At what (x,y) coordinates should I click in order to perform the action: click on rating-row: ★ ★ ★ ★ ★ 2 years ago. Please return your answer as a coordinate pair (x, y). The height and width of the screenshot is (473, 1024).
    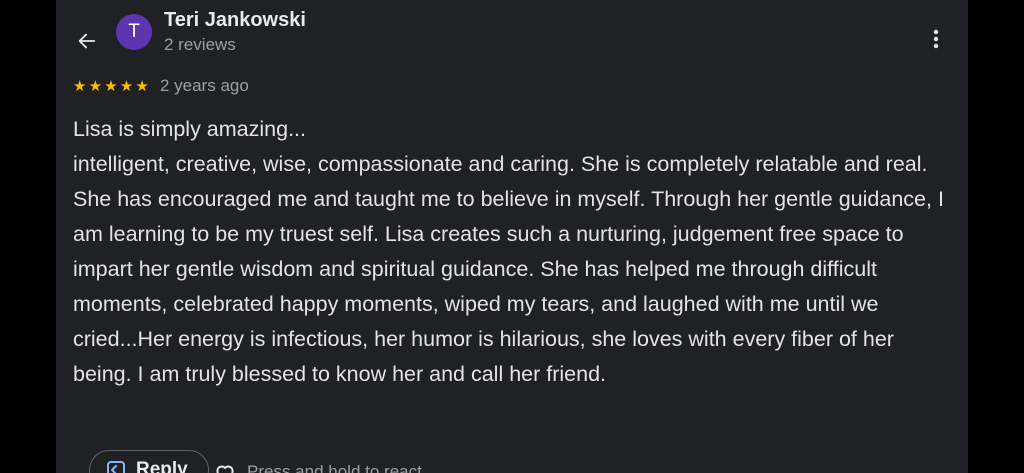
    Looking at the image, I should click on (161, 86).